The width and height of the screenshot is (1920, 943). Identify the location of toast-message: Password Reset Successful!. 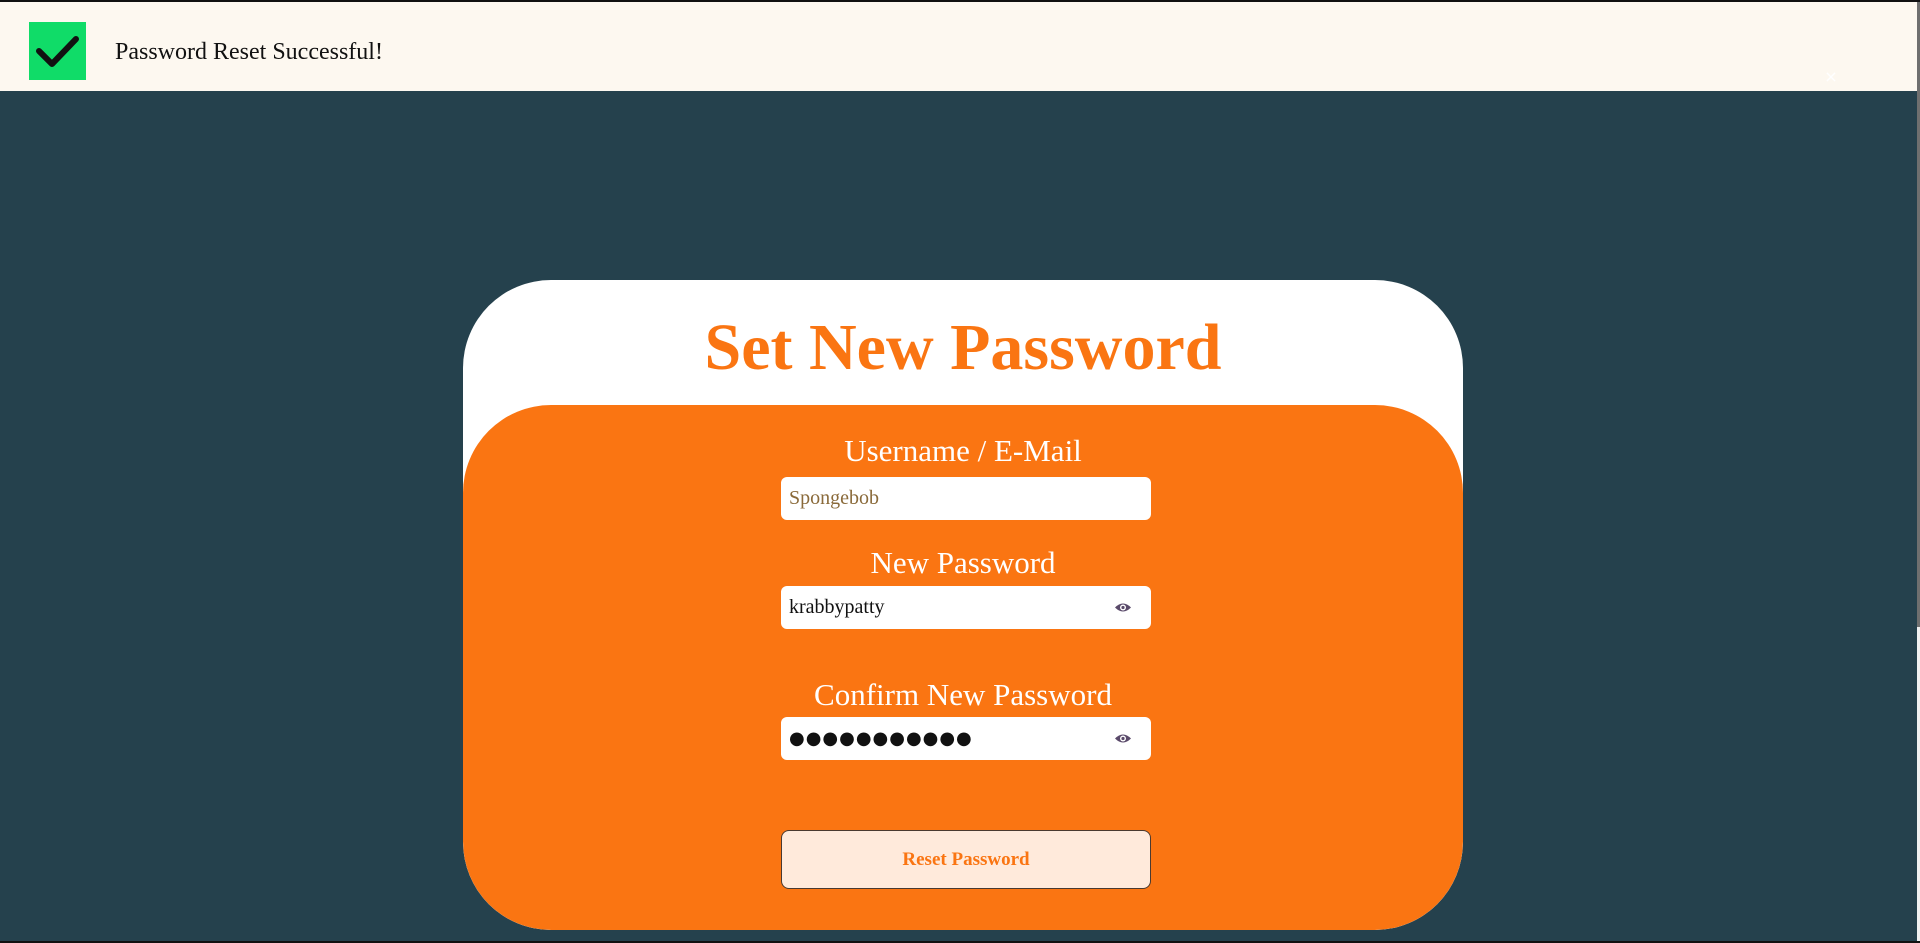
(249, 52).